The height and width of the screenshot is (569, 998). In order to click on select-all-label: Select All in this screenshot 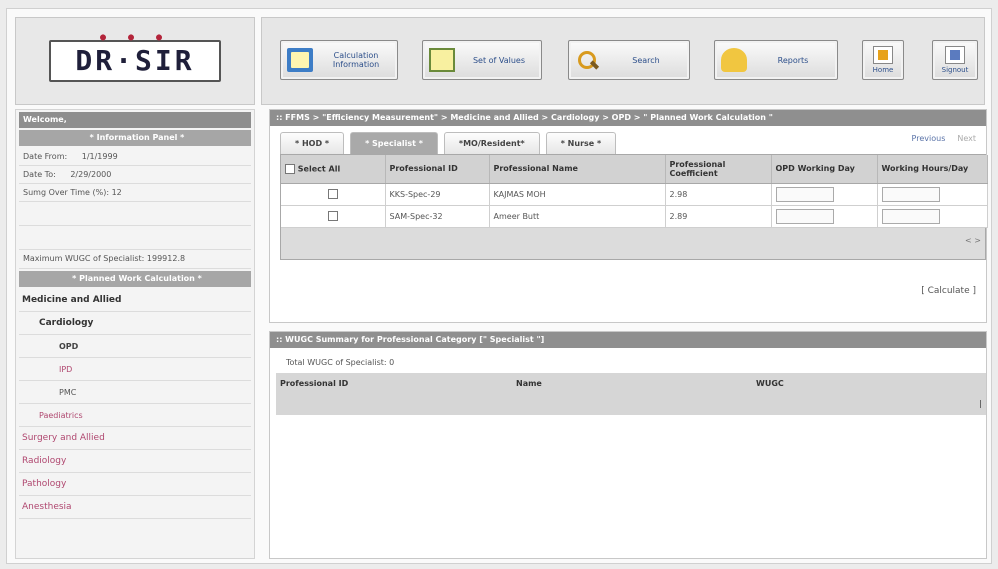, I will do `click(319, 169)`.